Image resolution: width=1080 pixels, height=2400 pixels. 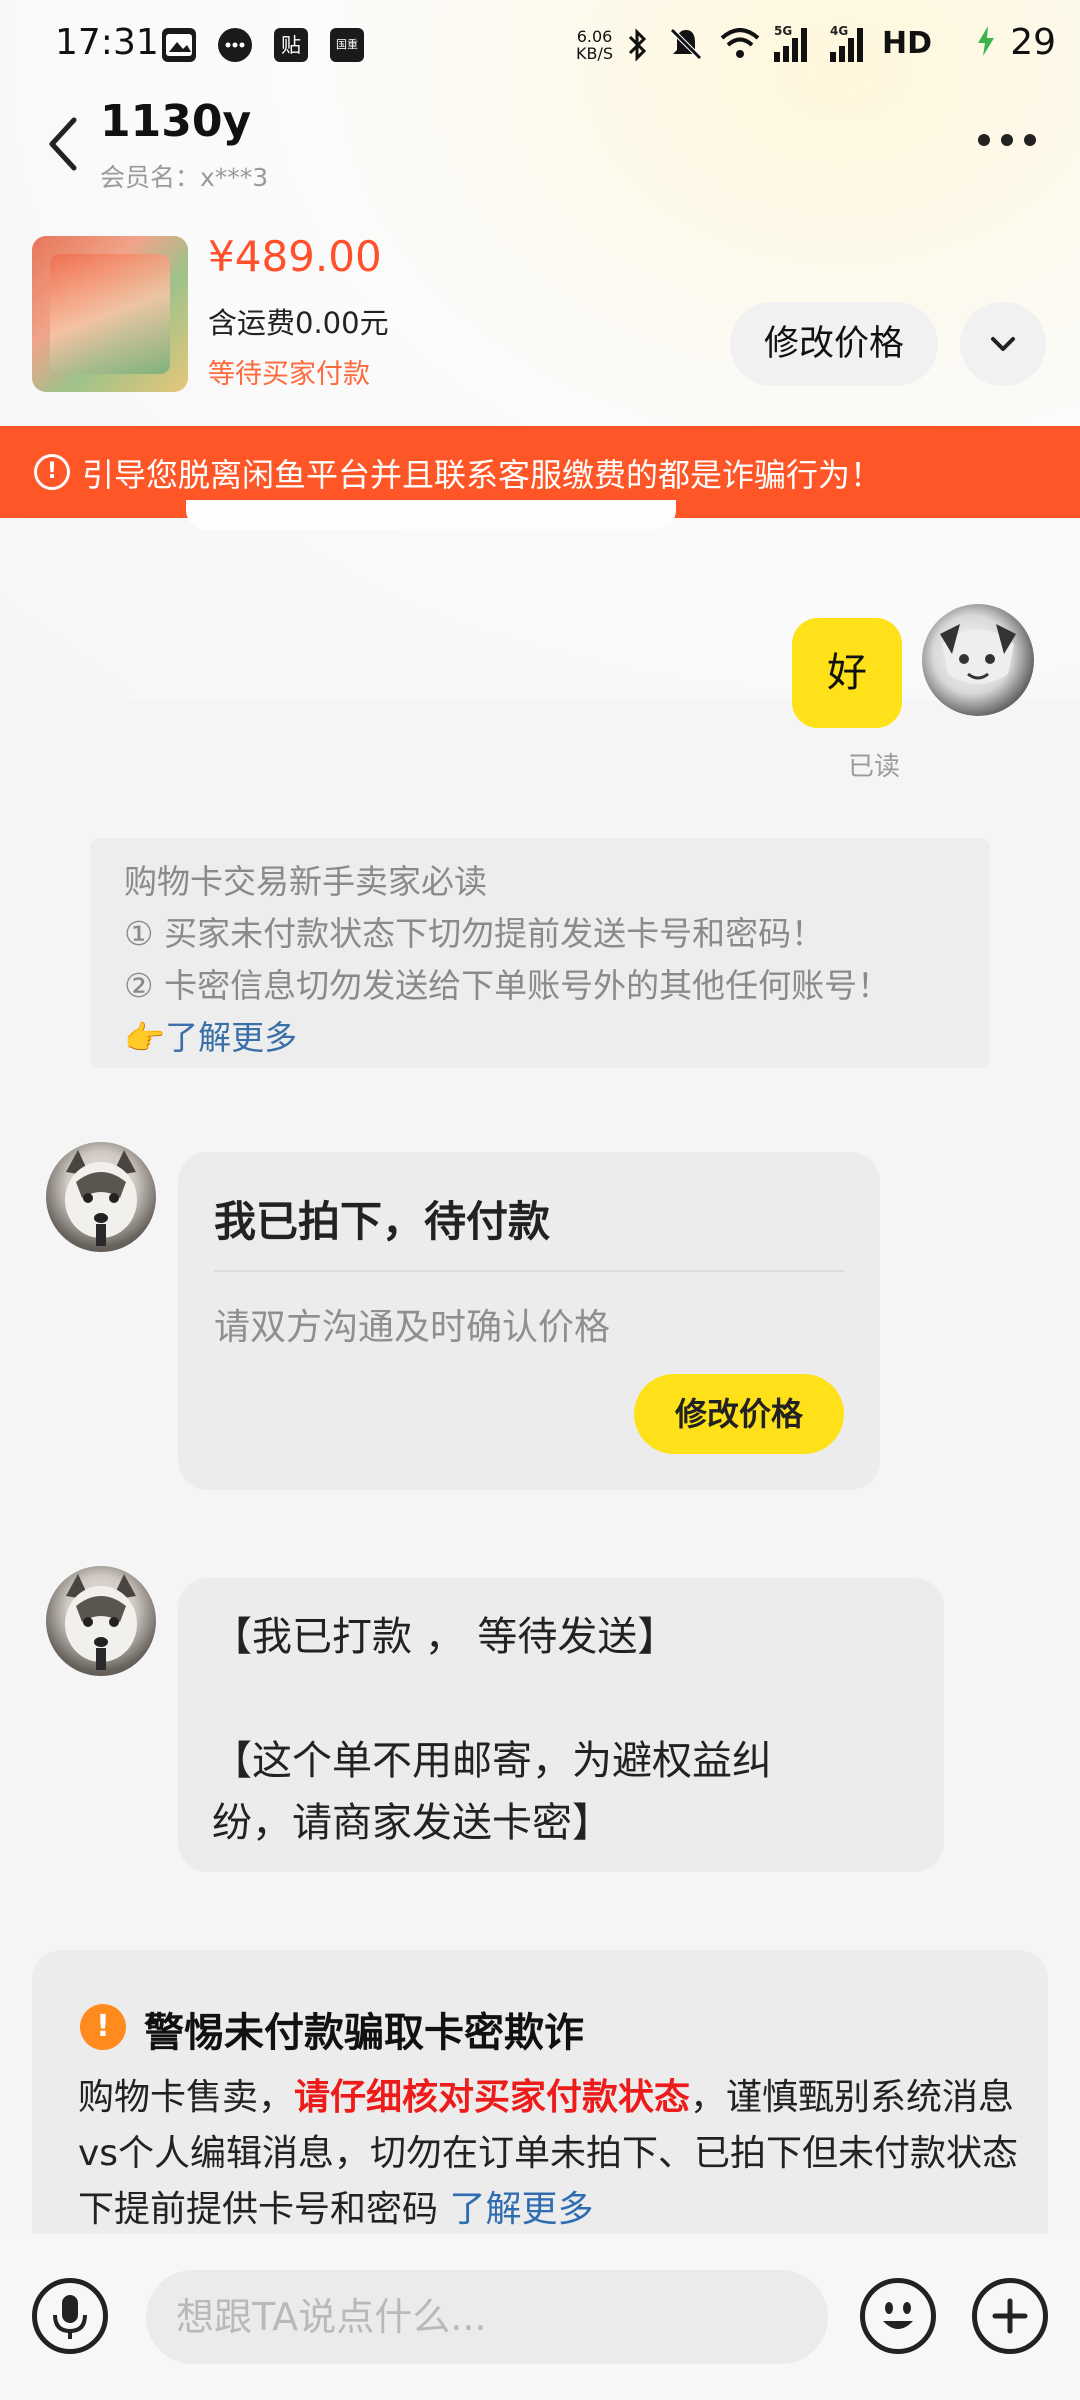 What do you see at coordinates (295, 256) in the screenshot?
I see `product-price: ¥489.00` at bounding box center [295, 256].